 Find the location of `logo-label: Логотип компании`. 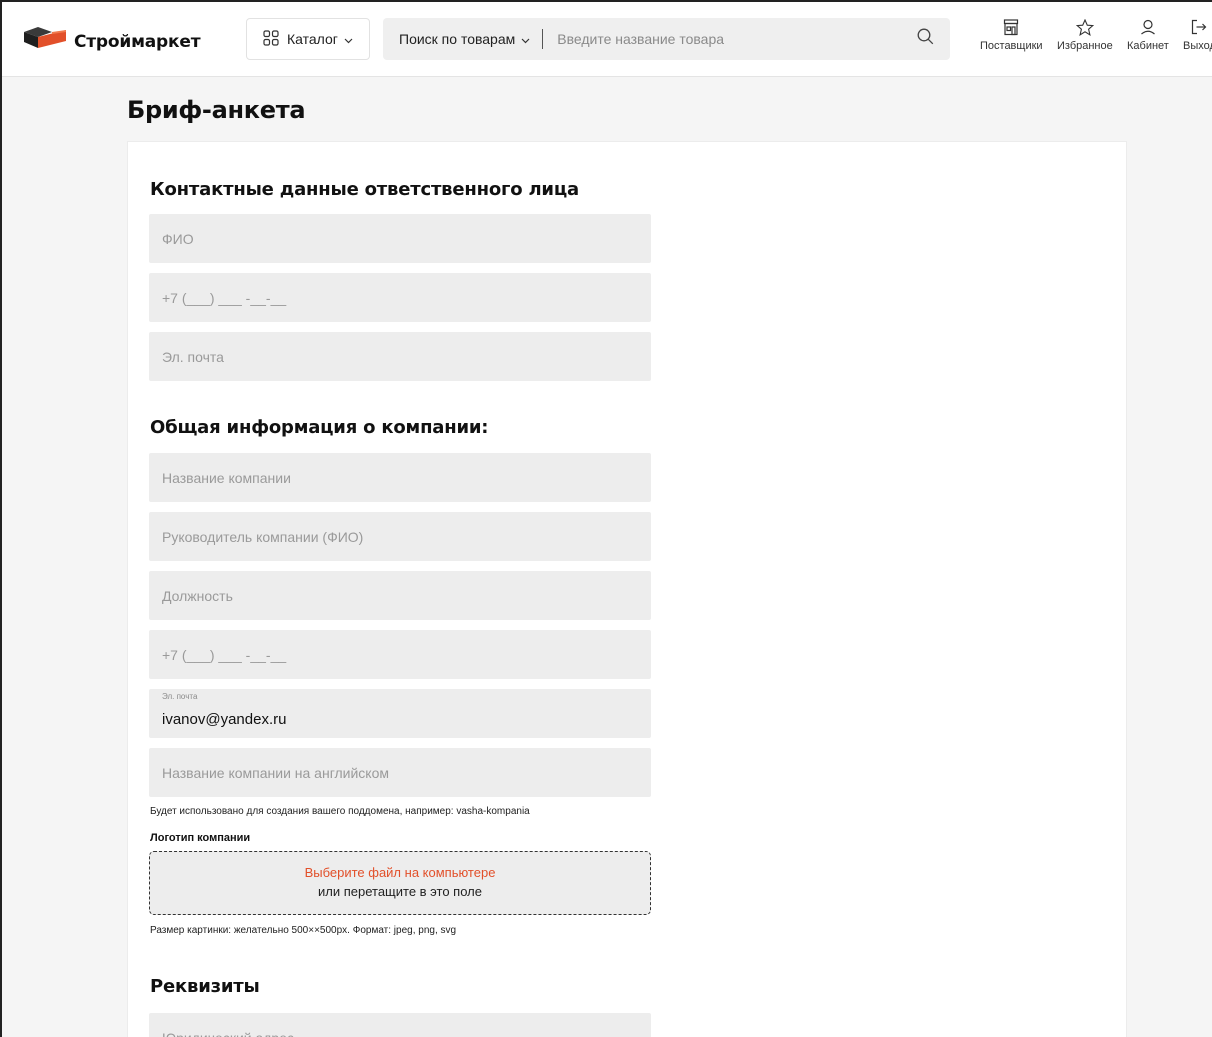

logo-label: Логотип компании is located at coordinates (200, 838).